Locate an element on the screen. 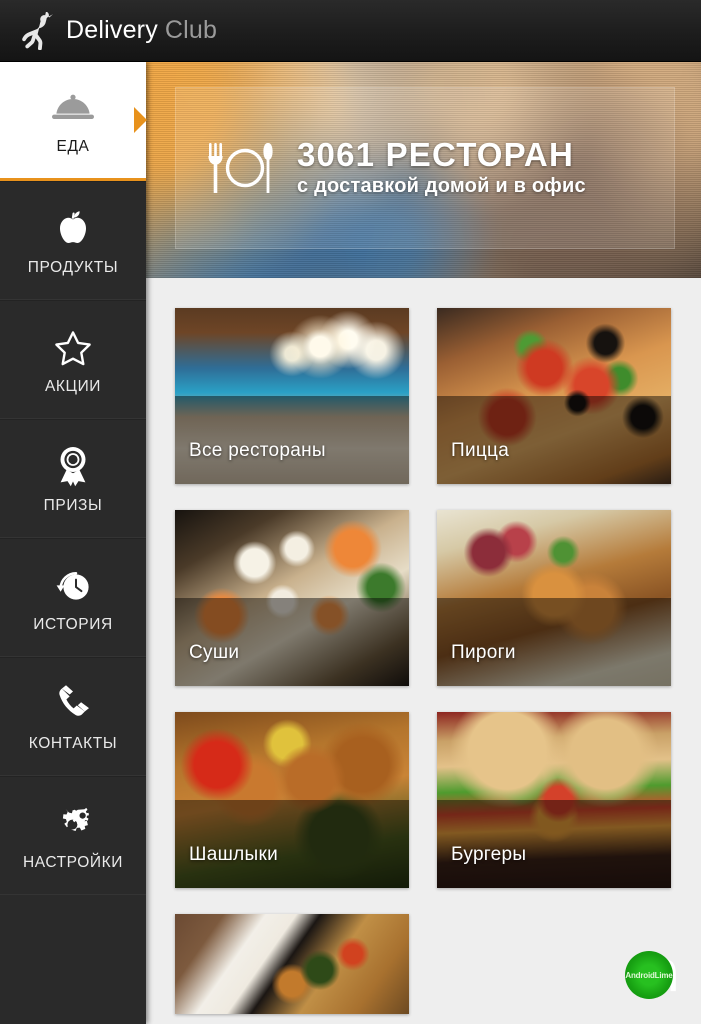  fork-plate-knife-icon is located at coordinates (241, 168).